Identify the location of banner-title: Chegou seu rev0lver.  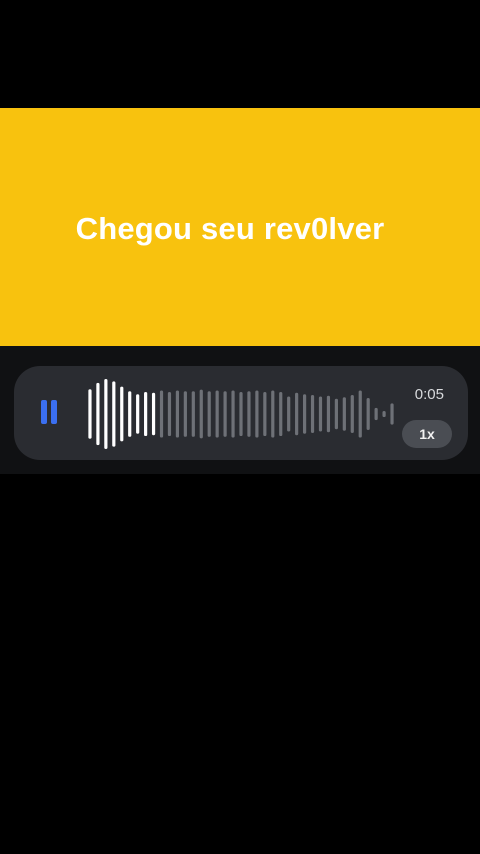
(230, 228).